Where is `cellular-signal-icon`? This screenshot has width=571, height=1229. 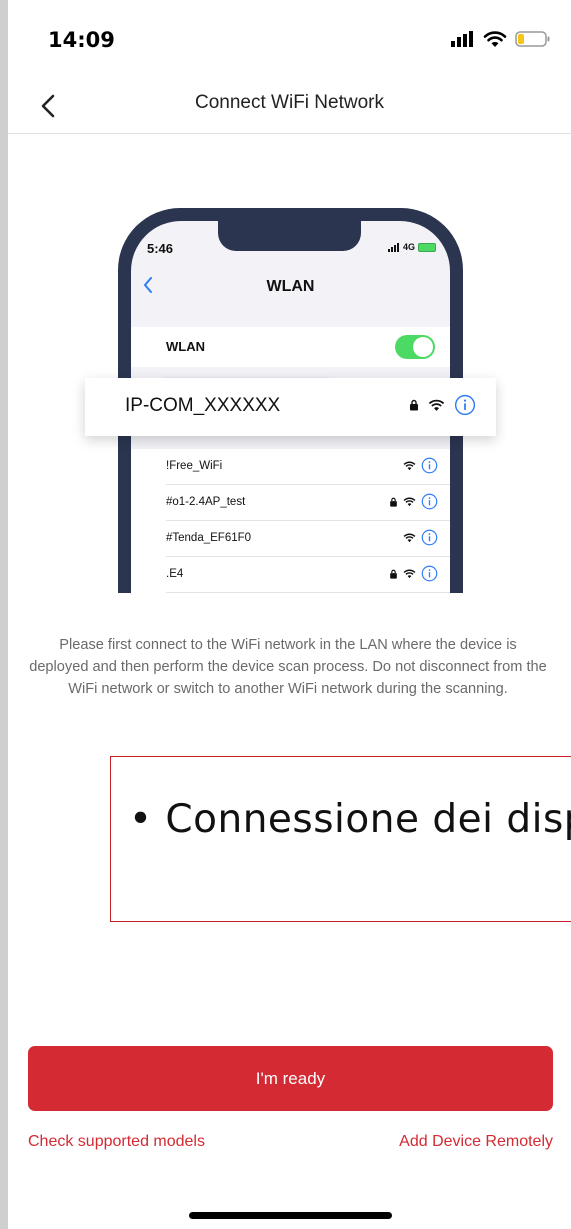 cellular-signal-icon is located at coordinates (462, 39).